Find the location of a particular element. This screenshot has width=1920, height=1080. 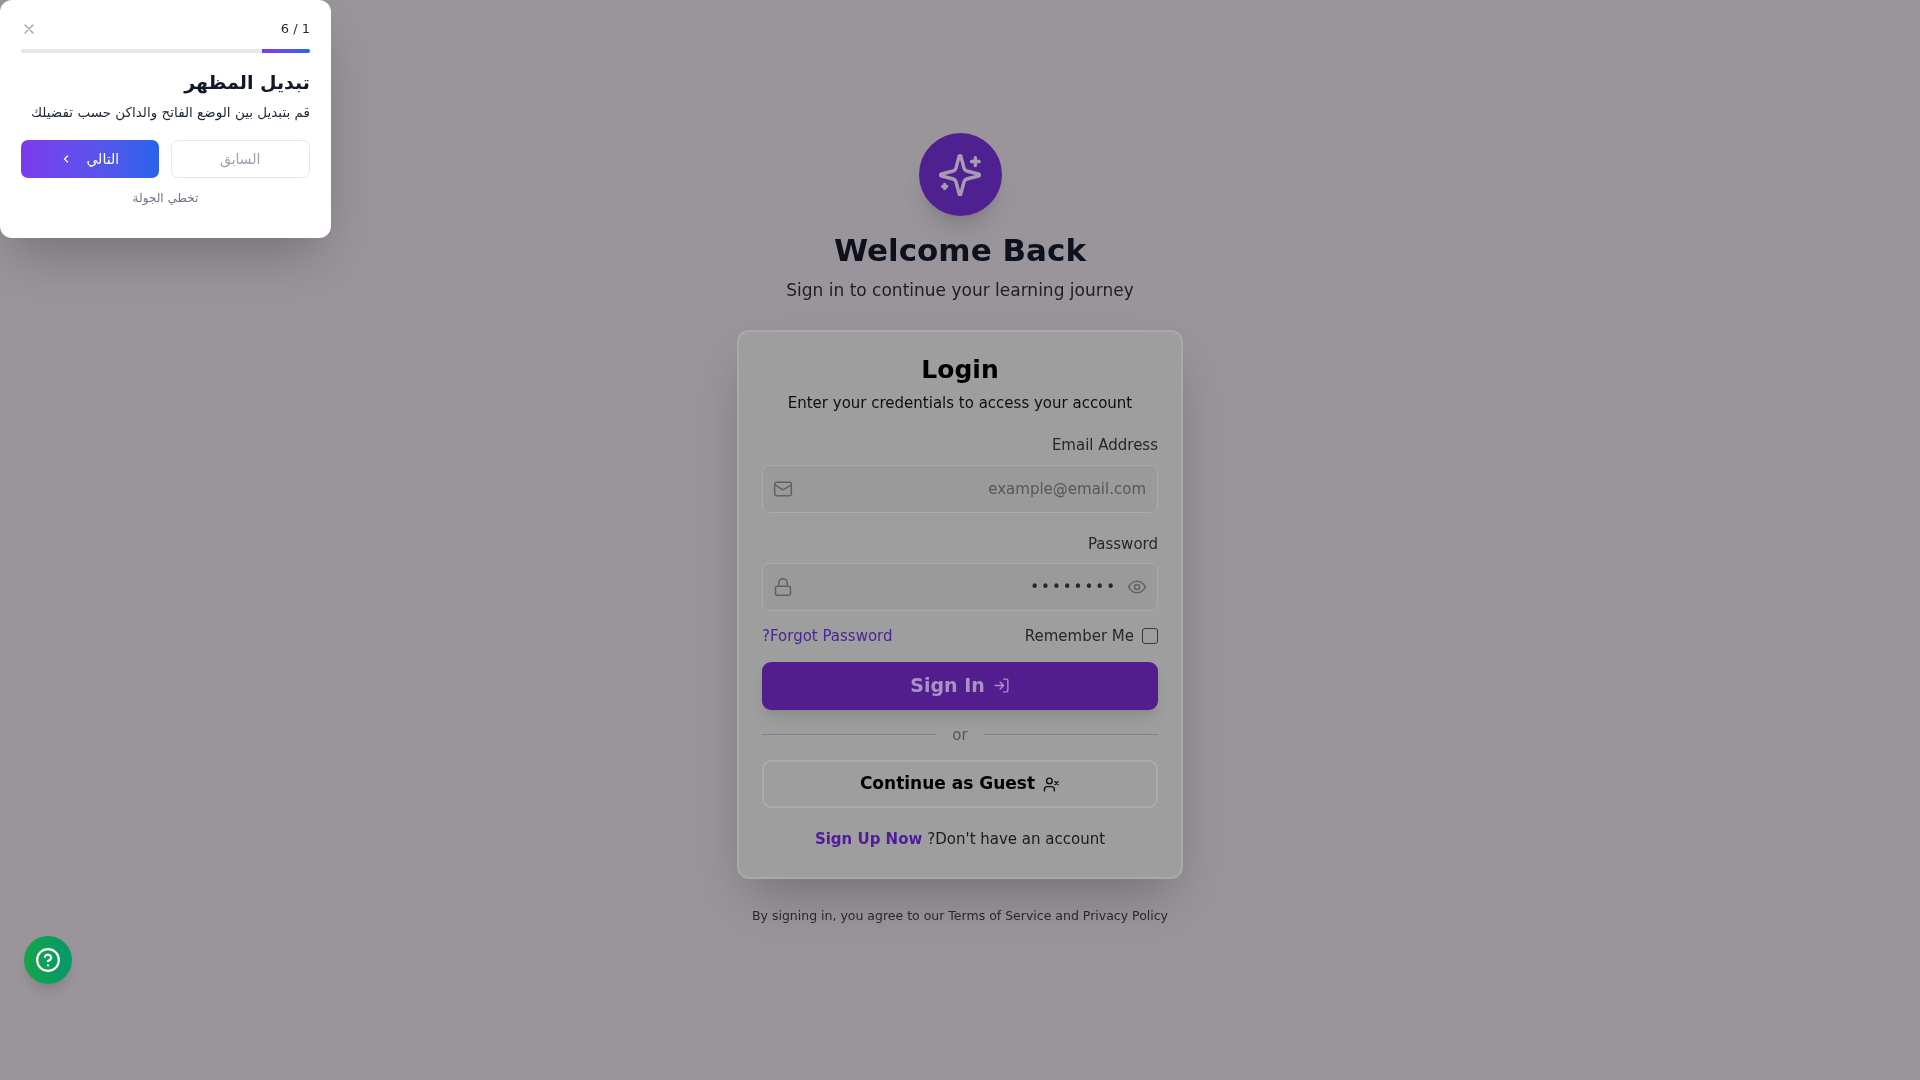

tour-description: قم بتبديل بين الوضع الفاتح والداكن حسب تفضيلك is located at coordinates (169, 113).